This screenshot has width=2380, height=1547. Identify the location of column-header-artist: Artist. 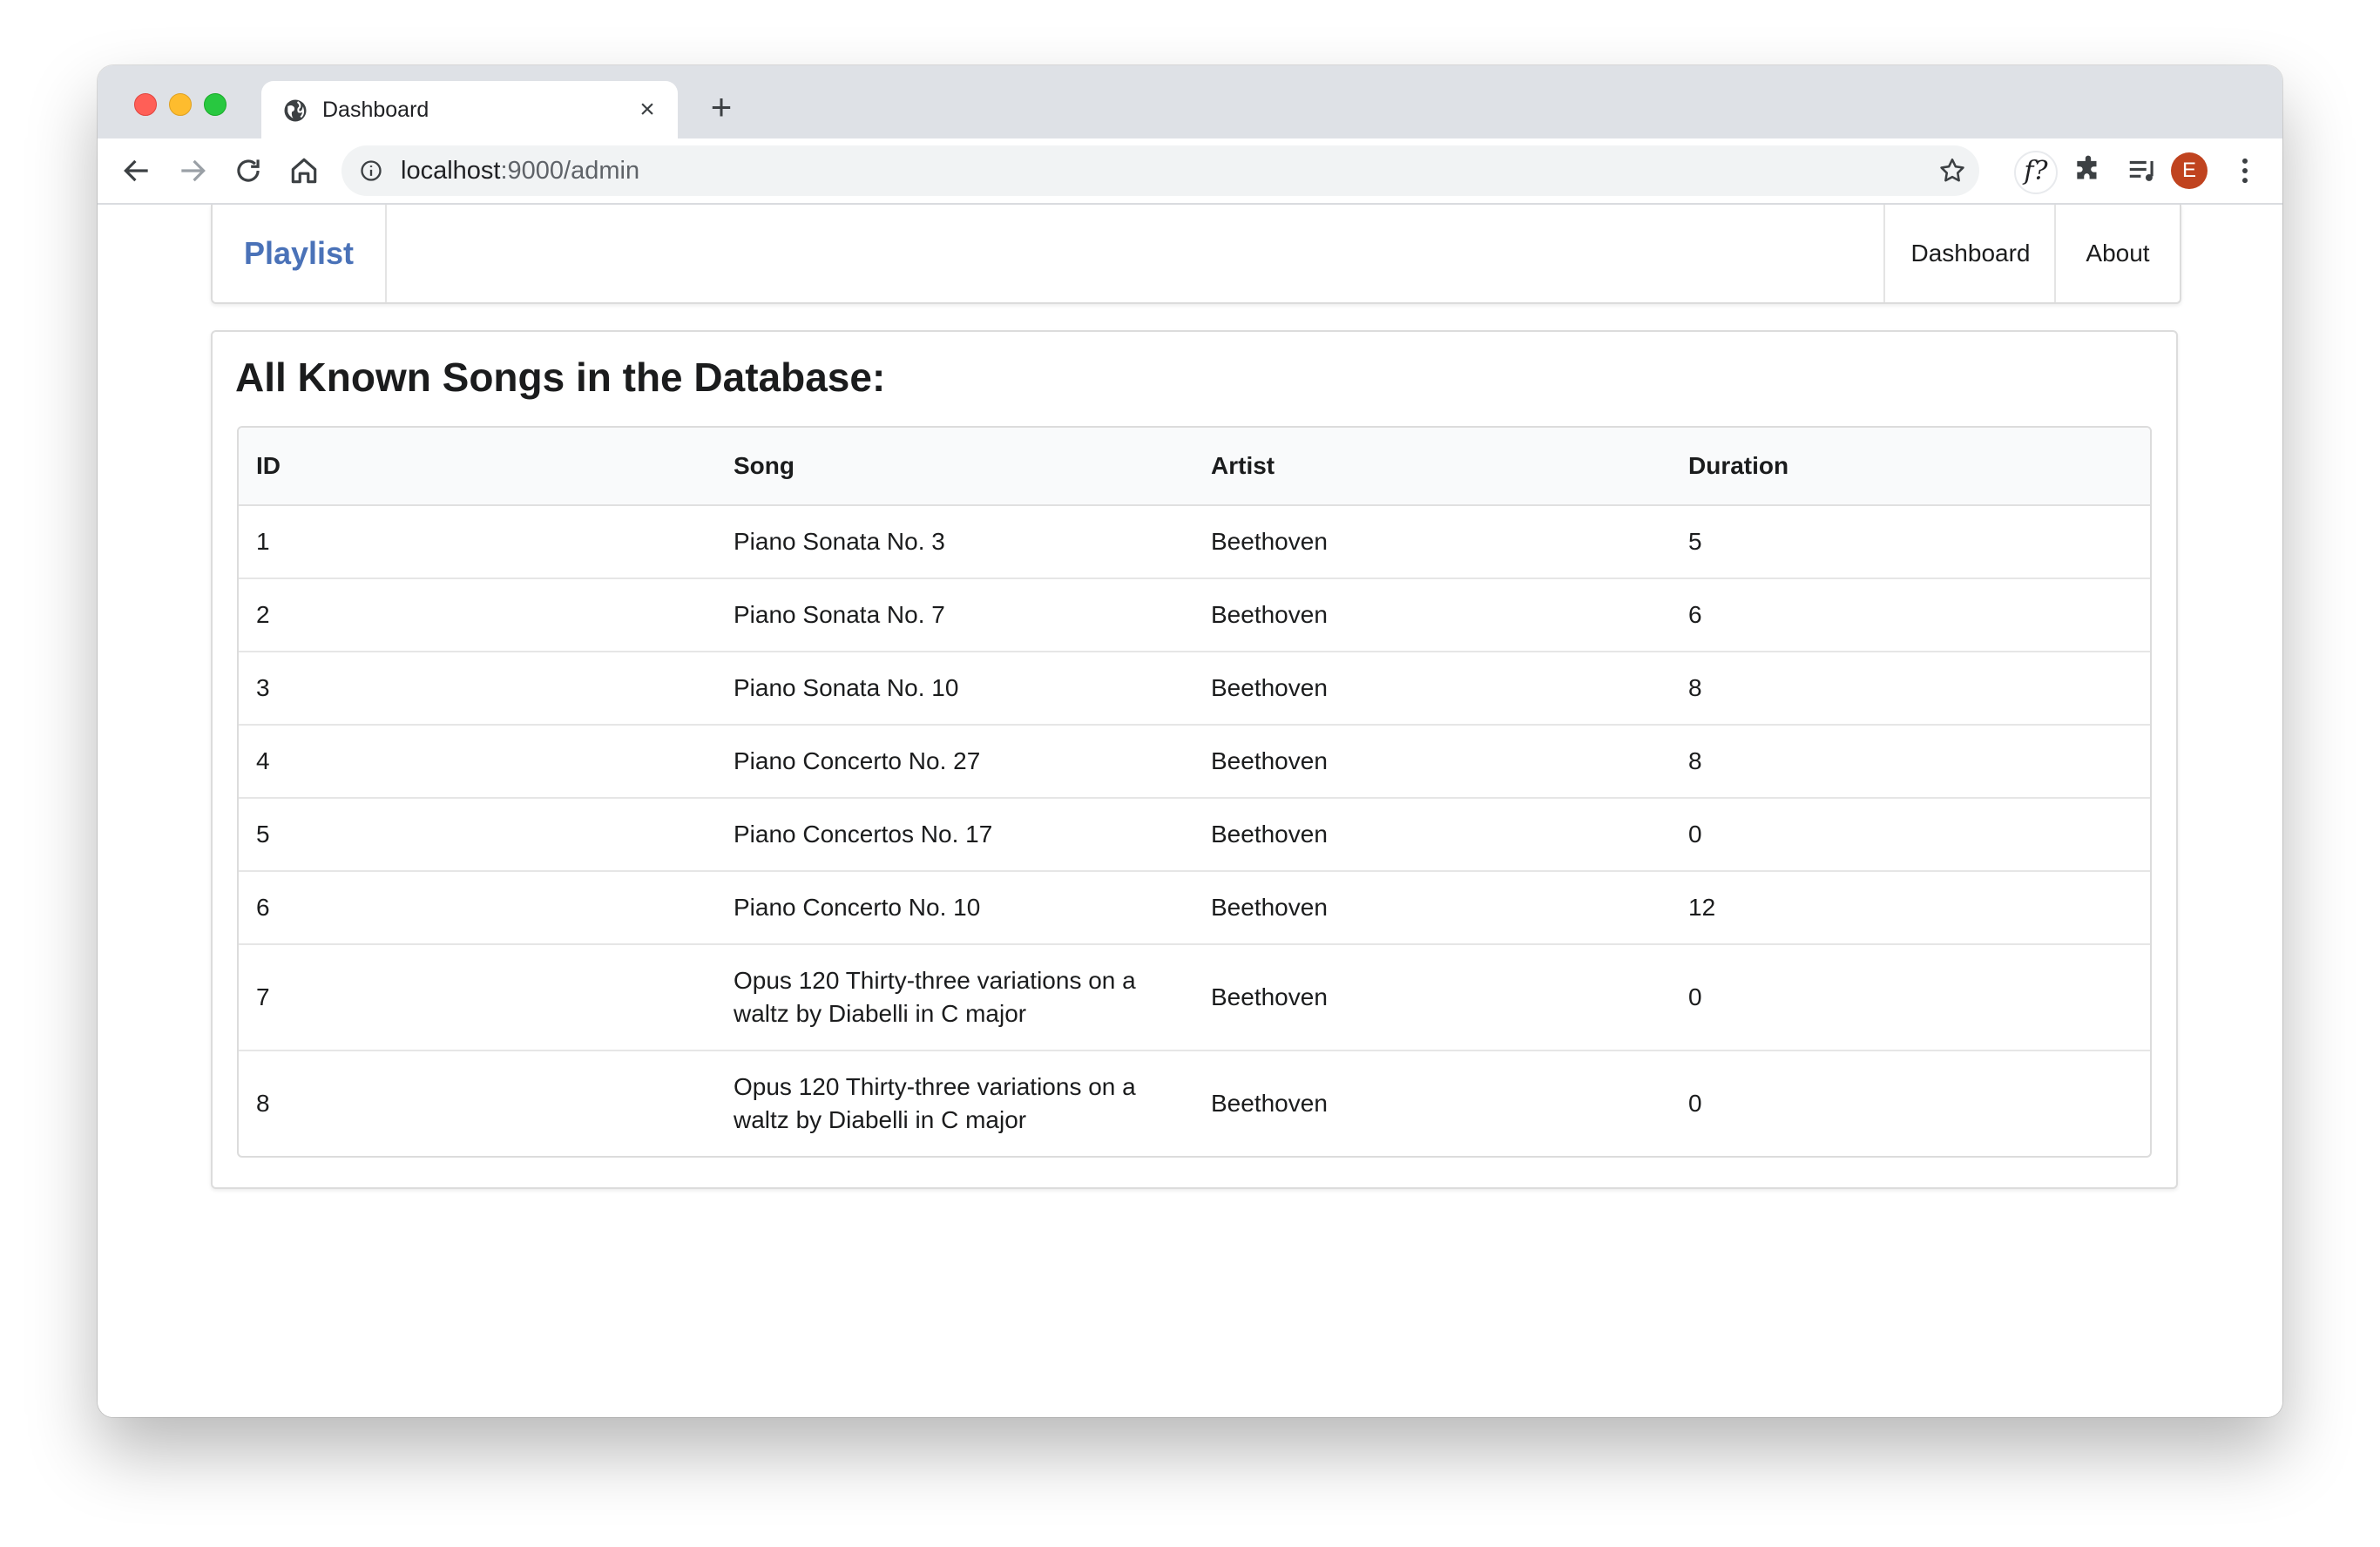
(1432, 467).